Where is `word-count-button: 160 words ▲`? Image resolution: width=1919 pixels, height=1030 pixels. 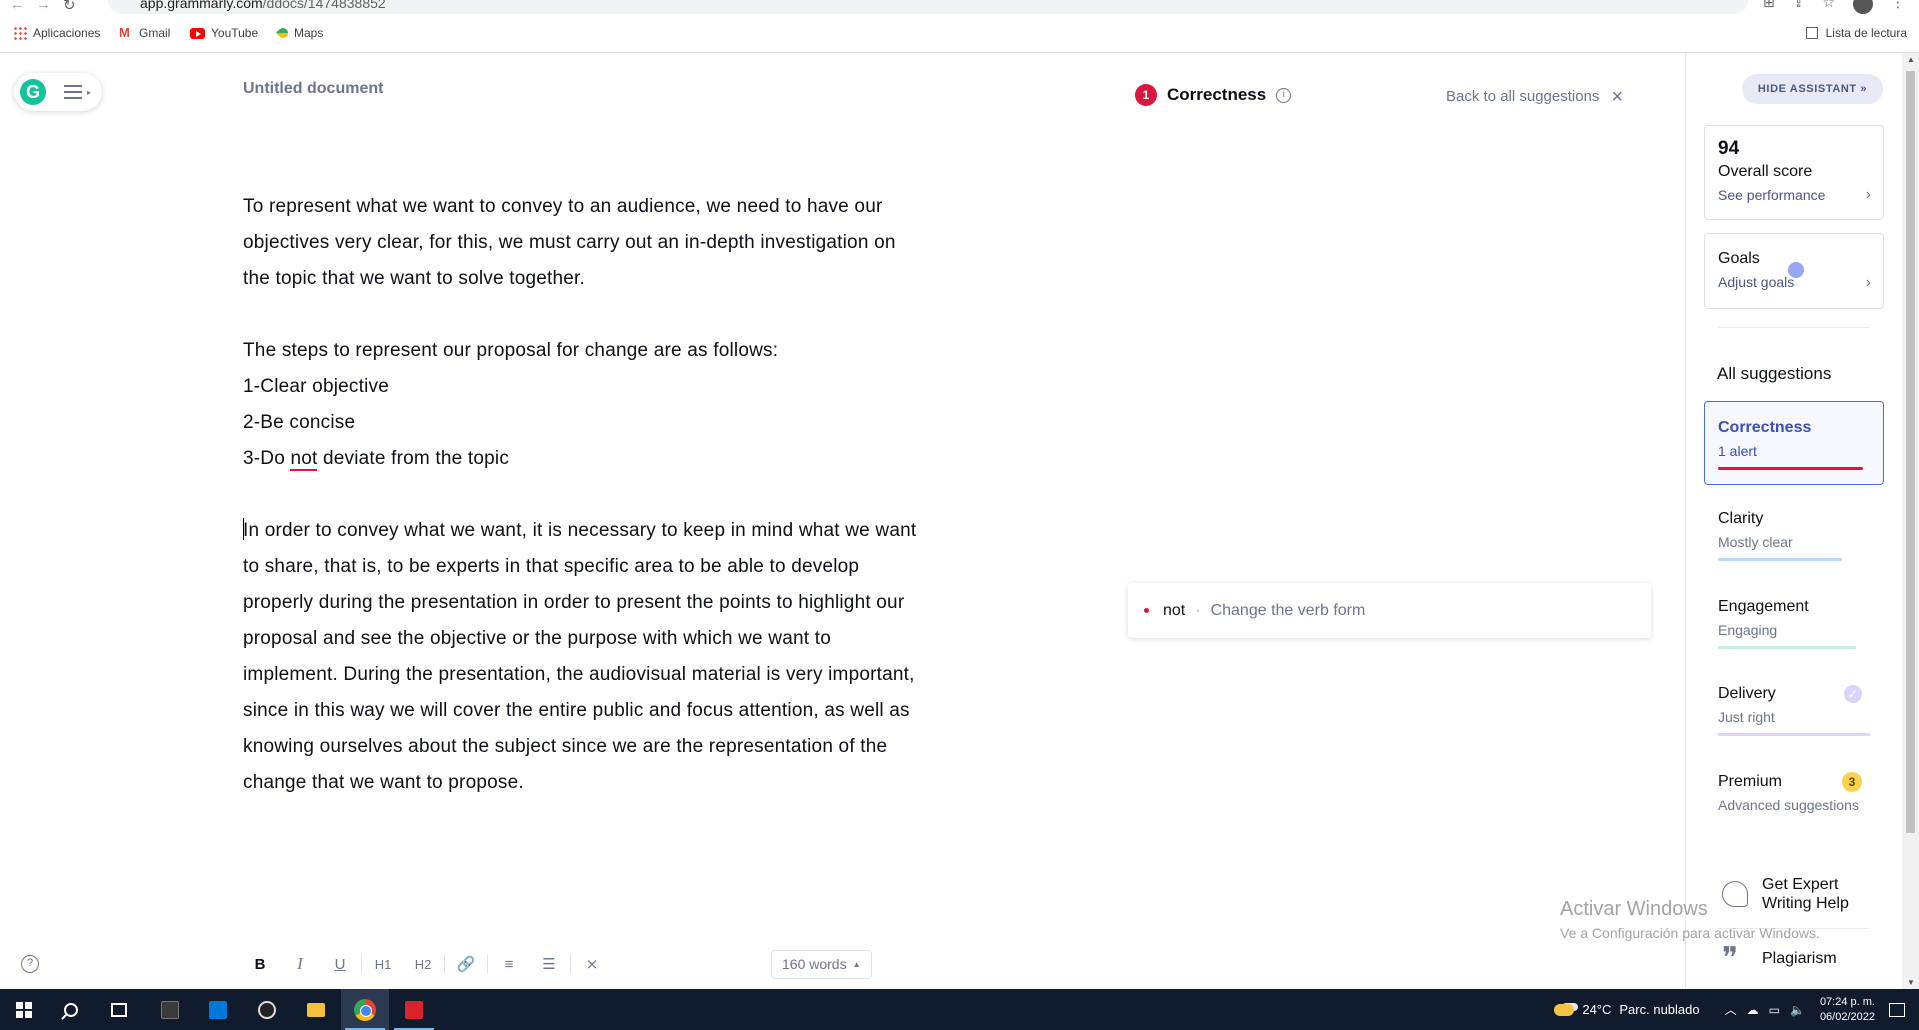
word-count-button: 160 words ▲ is located at coordinates (821, 964).